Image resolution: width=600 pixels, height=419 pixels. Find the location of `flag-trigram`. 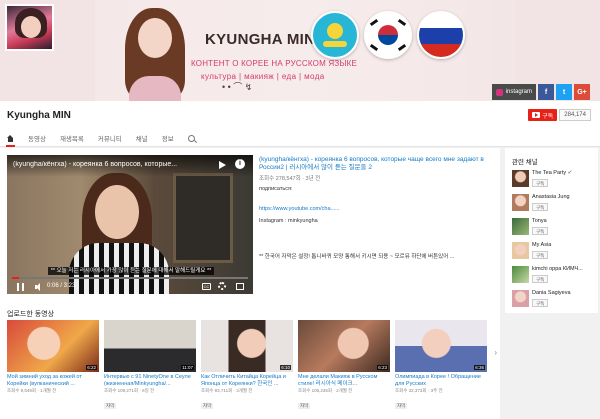

flag-trigram is located at coordinates (374, 47).